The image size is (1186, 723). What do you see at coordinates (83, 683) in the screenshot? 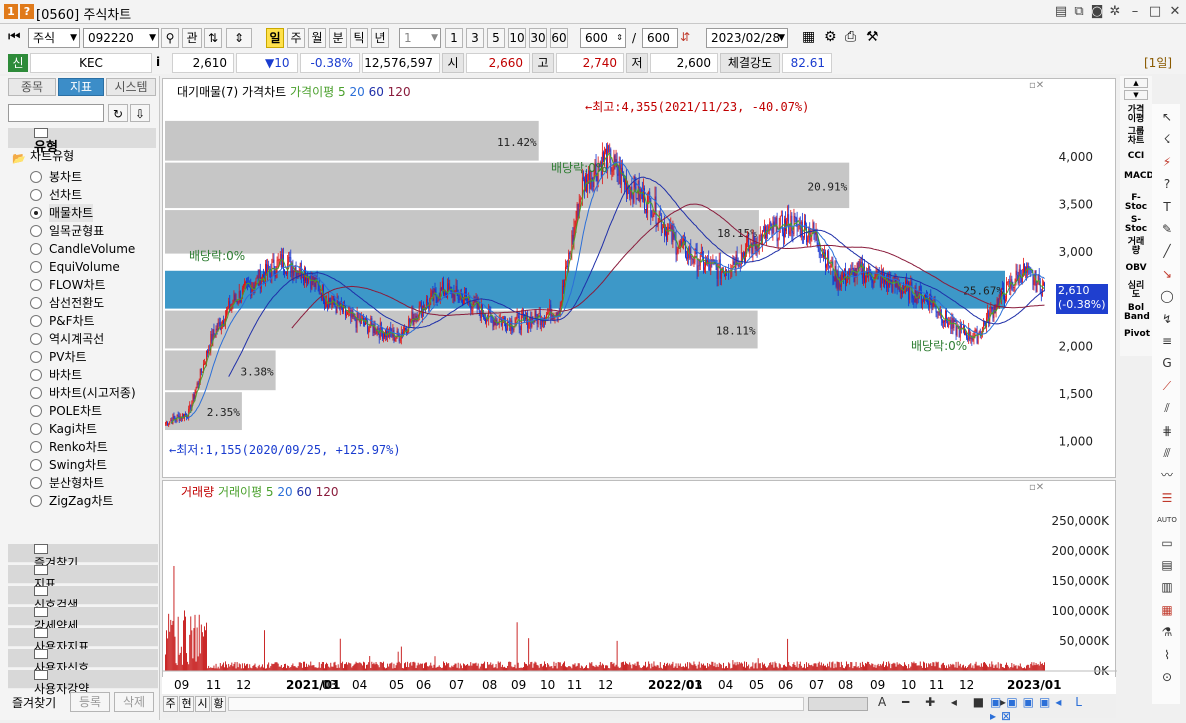
I see `accordion-item: 사용자강약` at bounding box center [83, 683].